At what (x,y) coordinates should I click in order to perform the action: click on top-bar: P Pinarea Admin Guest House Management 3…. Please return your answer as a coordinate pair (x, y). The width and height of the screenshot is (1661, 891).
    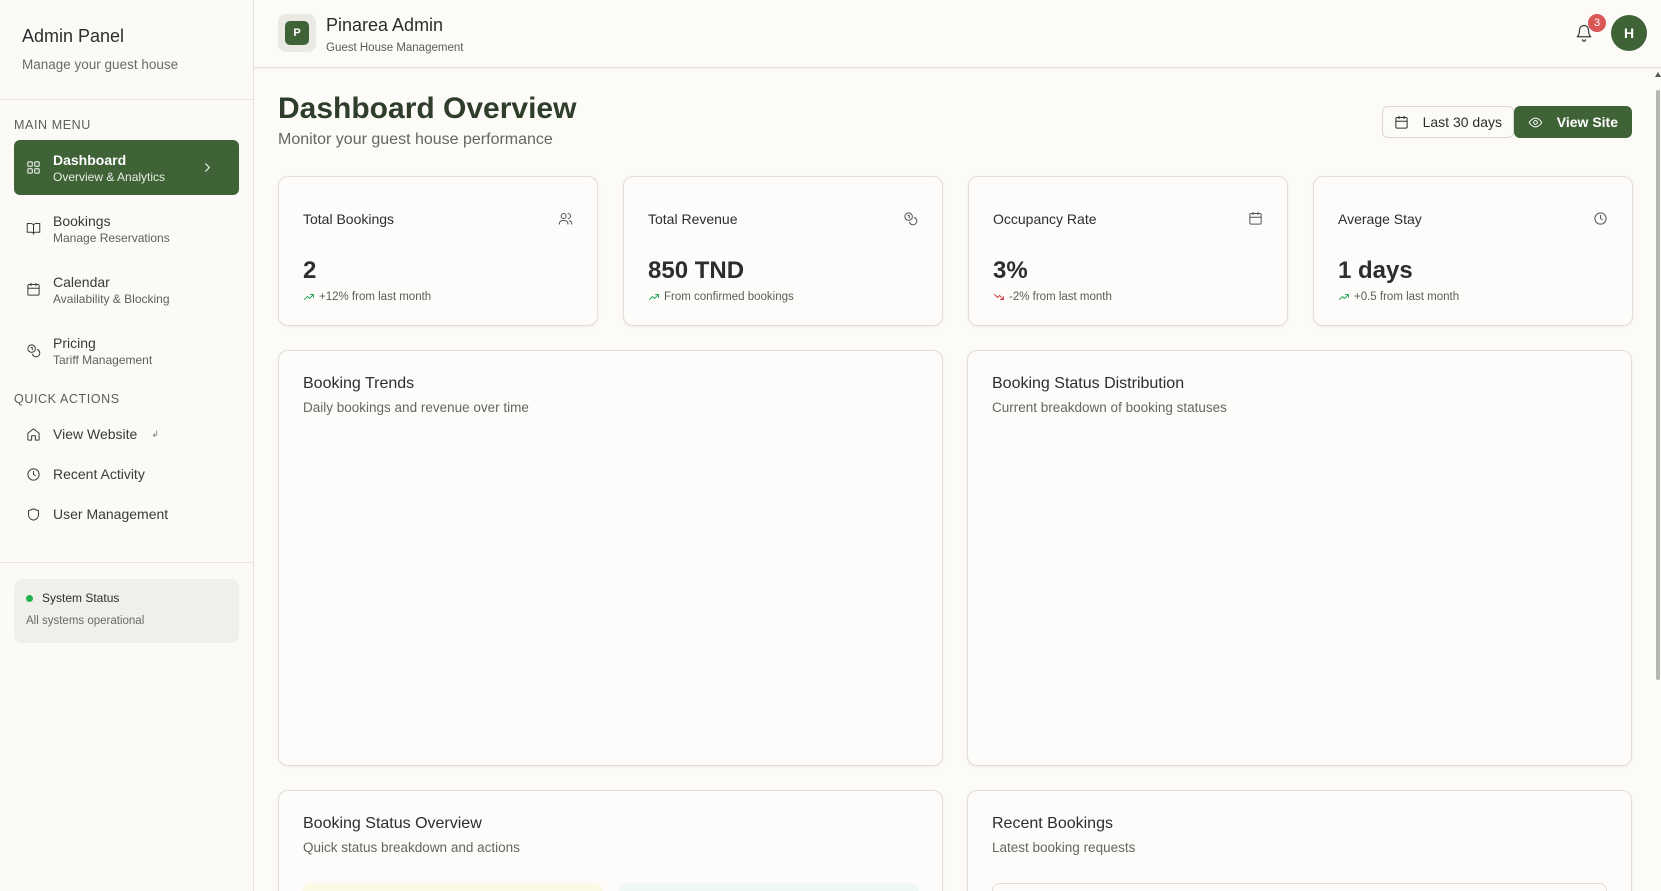
    Looking at the image, I should click on (957, 34).